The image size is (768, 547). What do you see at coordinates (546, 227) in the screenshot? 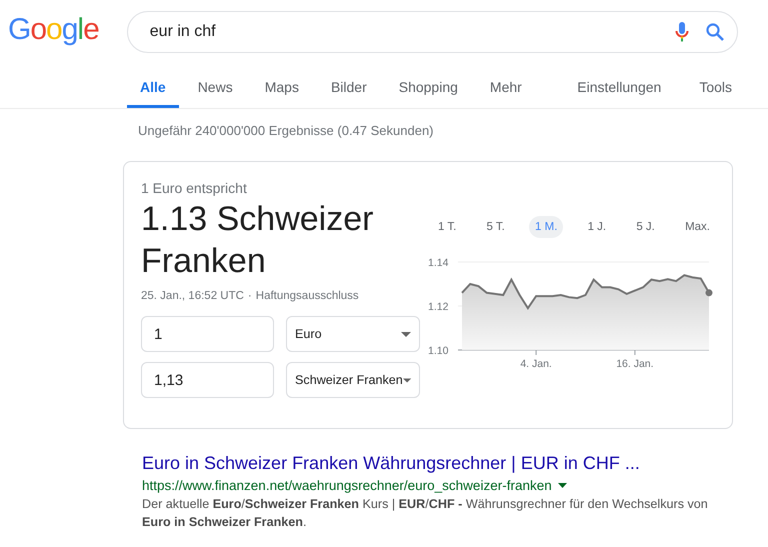
I see `range-tab: 1 M.` at bounding box center [546, 227].